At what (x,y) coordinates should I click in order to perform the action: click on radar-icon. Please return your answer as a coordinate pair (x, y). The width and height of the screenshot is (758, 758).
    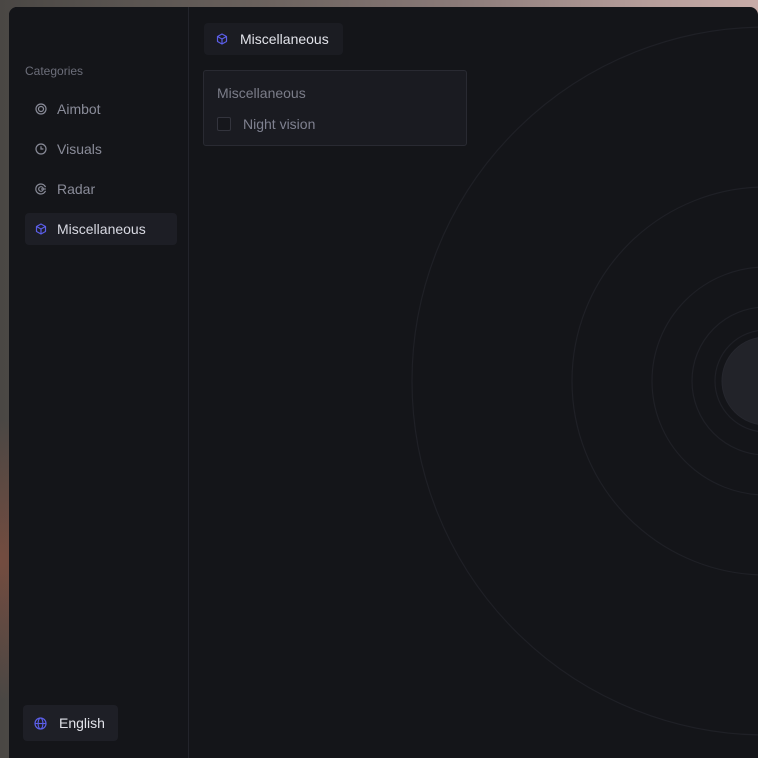
    Looking at the image, I should click on (41, 189).